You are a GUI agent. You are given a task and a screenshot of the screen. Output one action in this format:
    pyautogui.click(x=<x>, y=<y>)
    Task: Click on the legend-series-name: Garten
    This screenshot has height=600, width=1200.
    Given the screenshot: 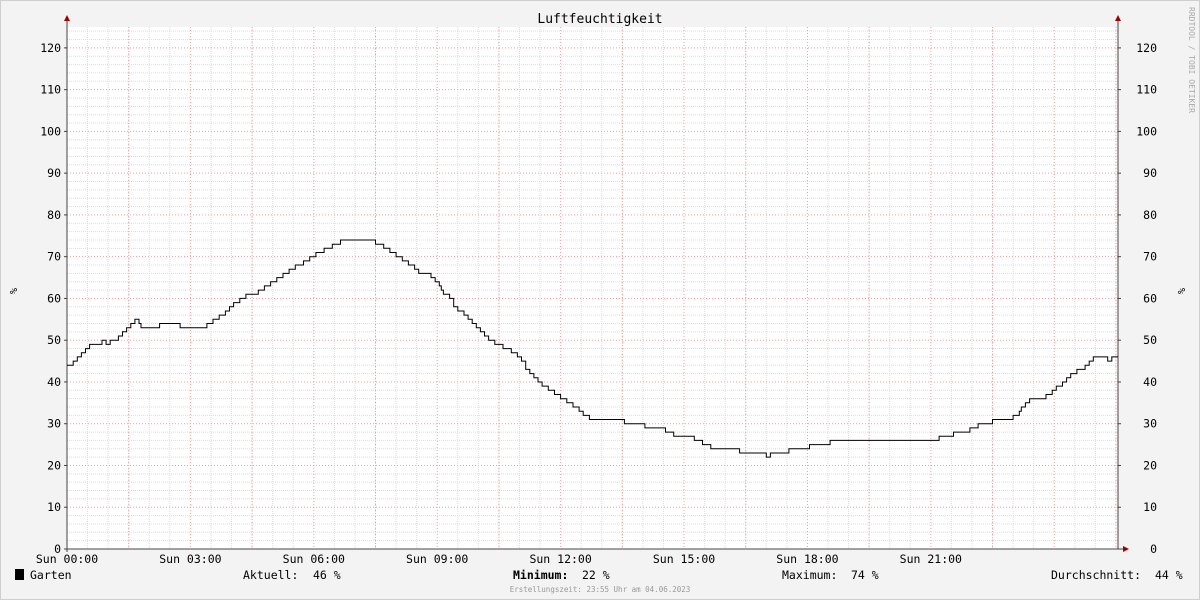 What is the action you would take?
    pyautogui.click(x=51, y=575)
    